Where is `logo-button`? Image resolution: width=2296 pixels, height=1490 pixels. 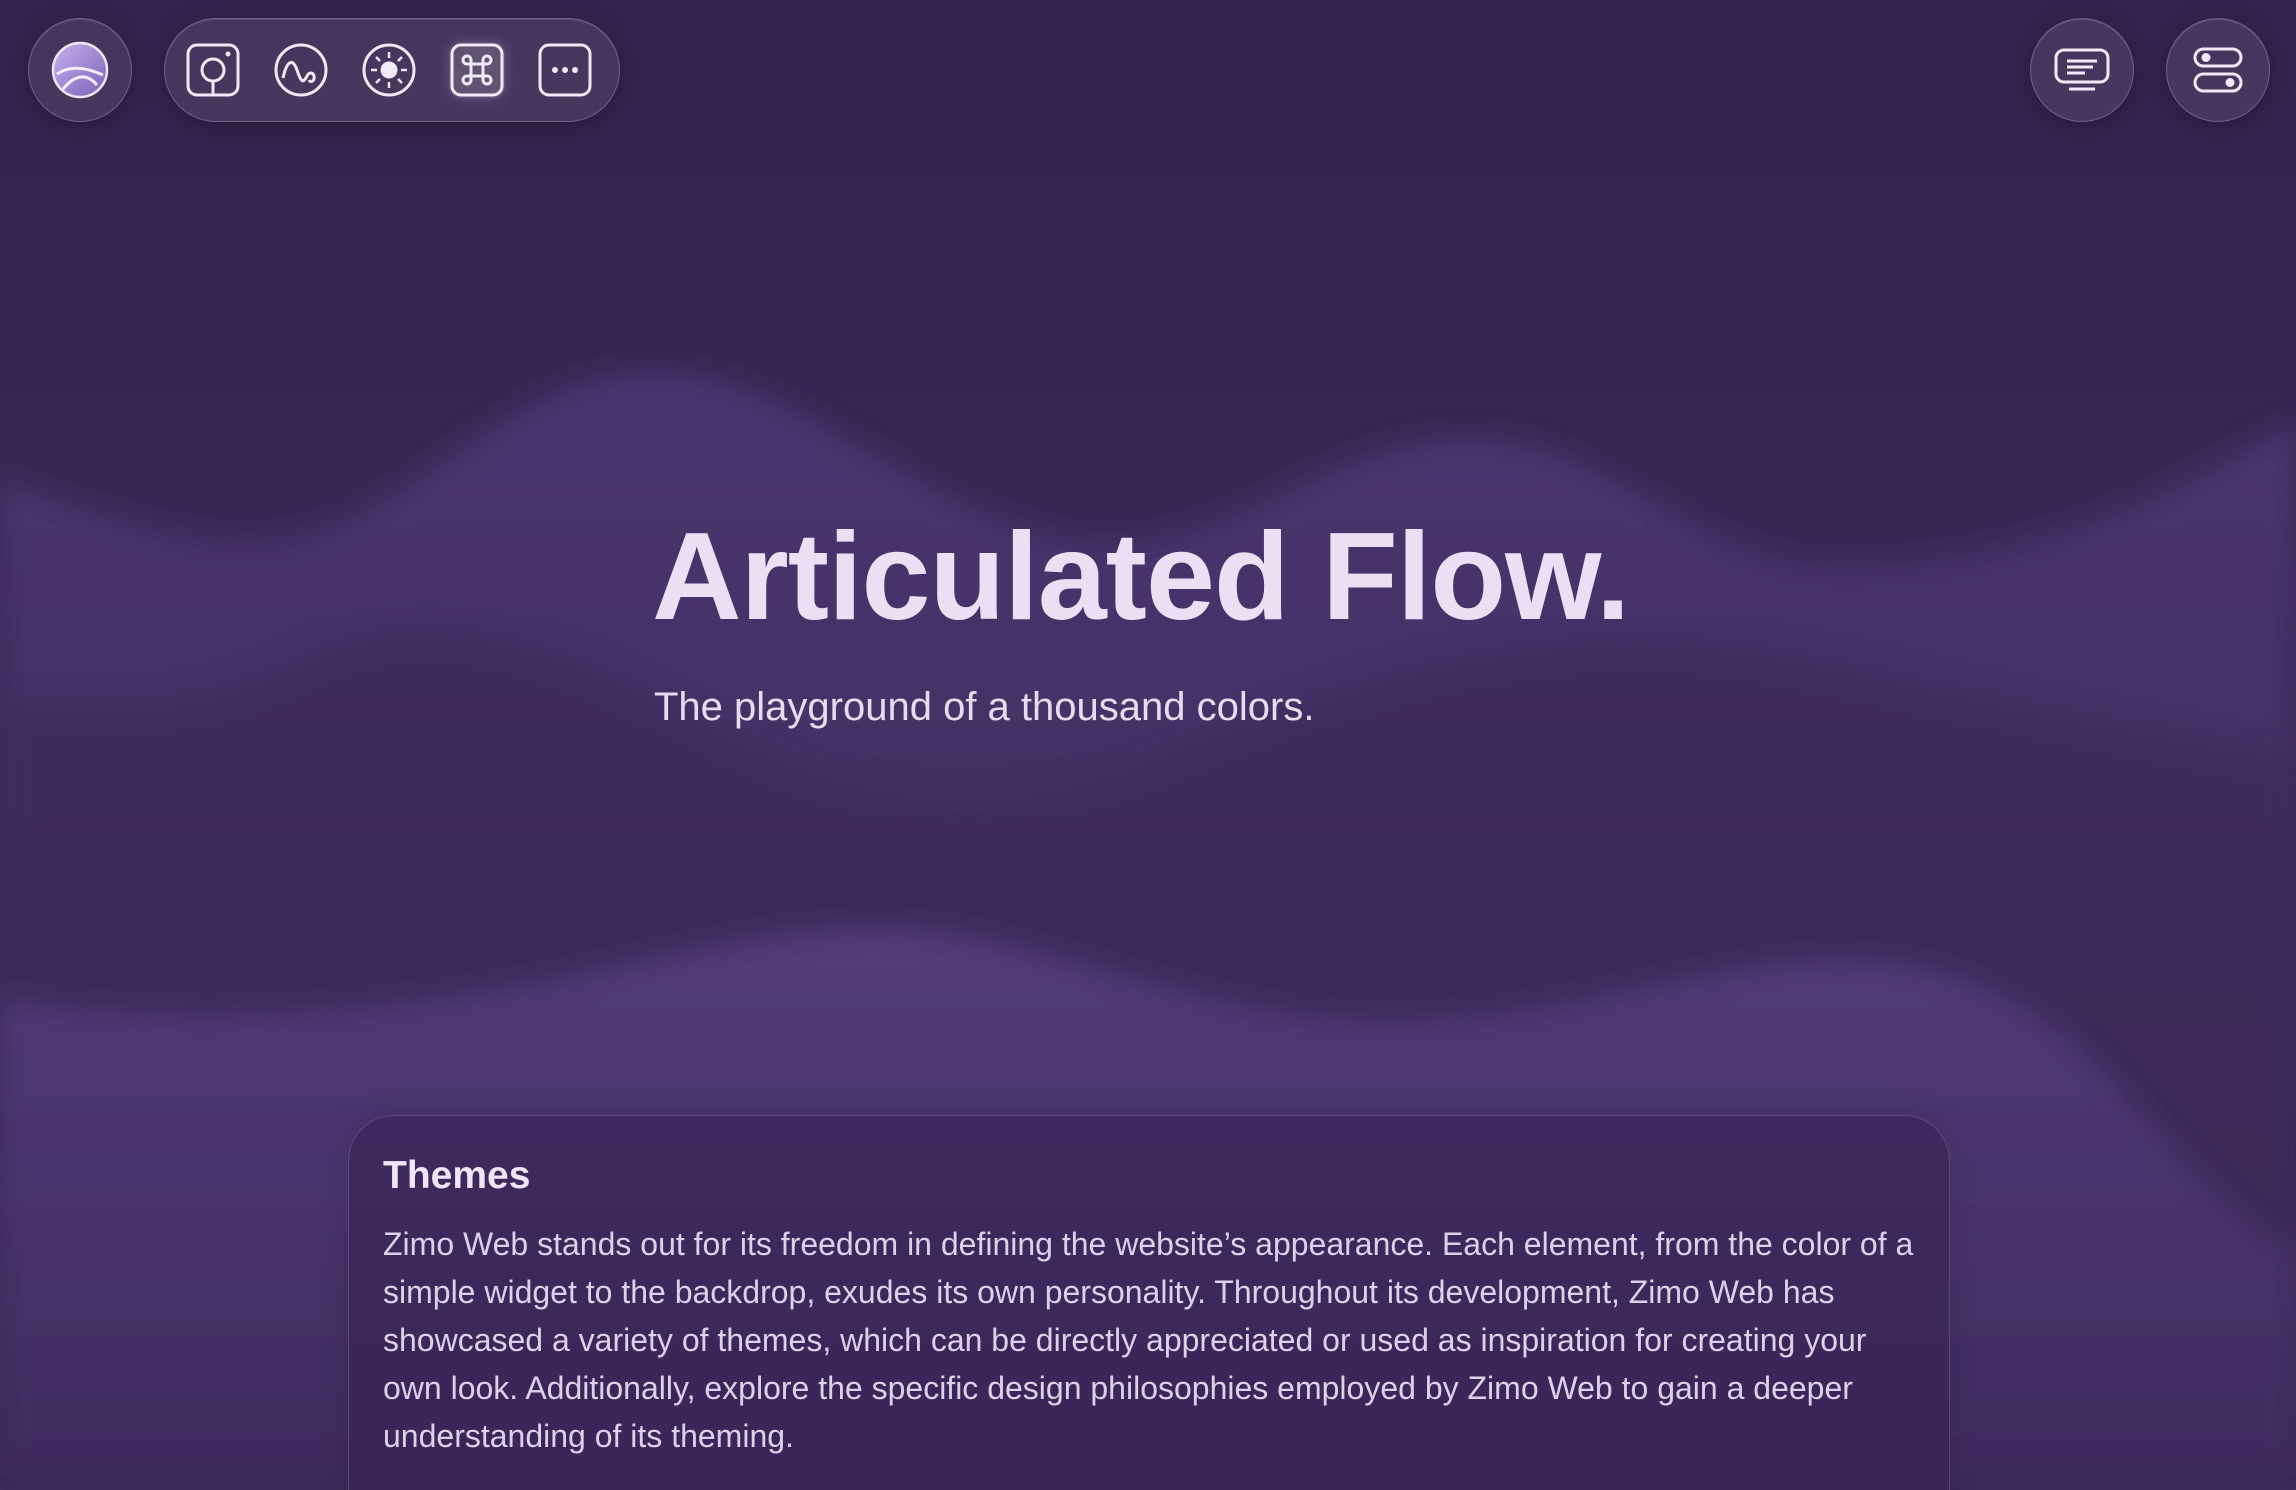 logo-button is located at coordinates (80, 70).